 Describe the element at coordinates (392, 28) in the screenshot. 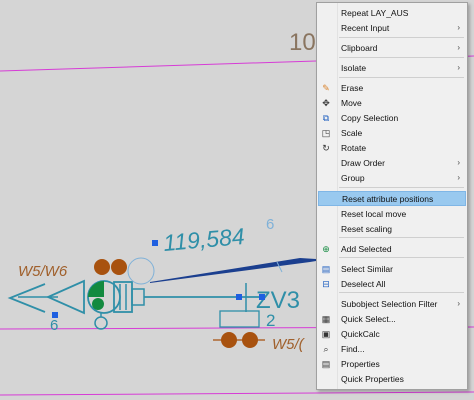

I see `menu-item-recent-input: Recent Input ›` at that location.